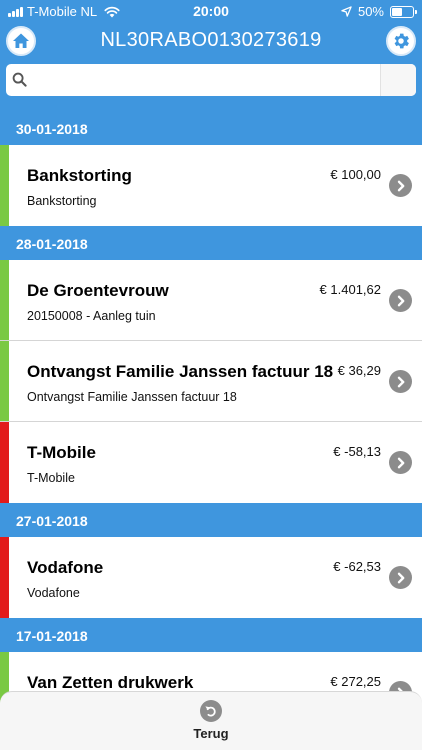 Image resolution: width=422 pixels, height=750 pixels. I want to click on battery-fill, so click(397, 11).